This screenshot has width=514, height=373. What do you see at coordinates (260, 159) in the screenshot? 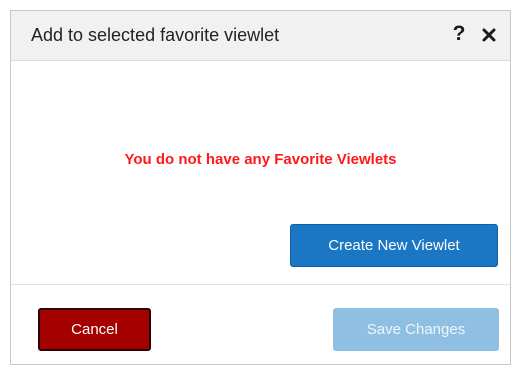
I see `empty-state-message: You do not have any Favorite Viewlets` at bounding box center [260, 159].